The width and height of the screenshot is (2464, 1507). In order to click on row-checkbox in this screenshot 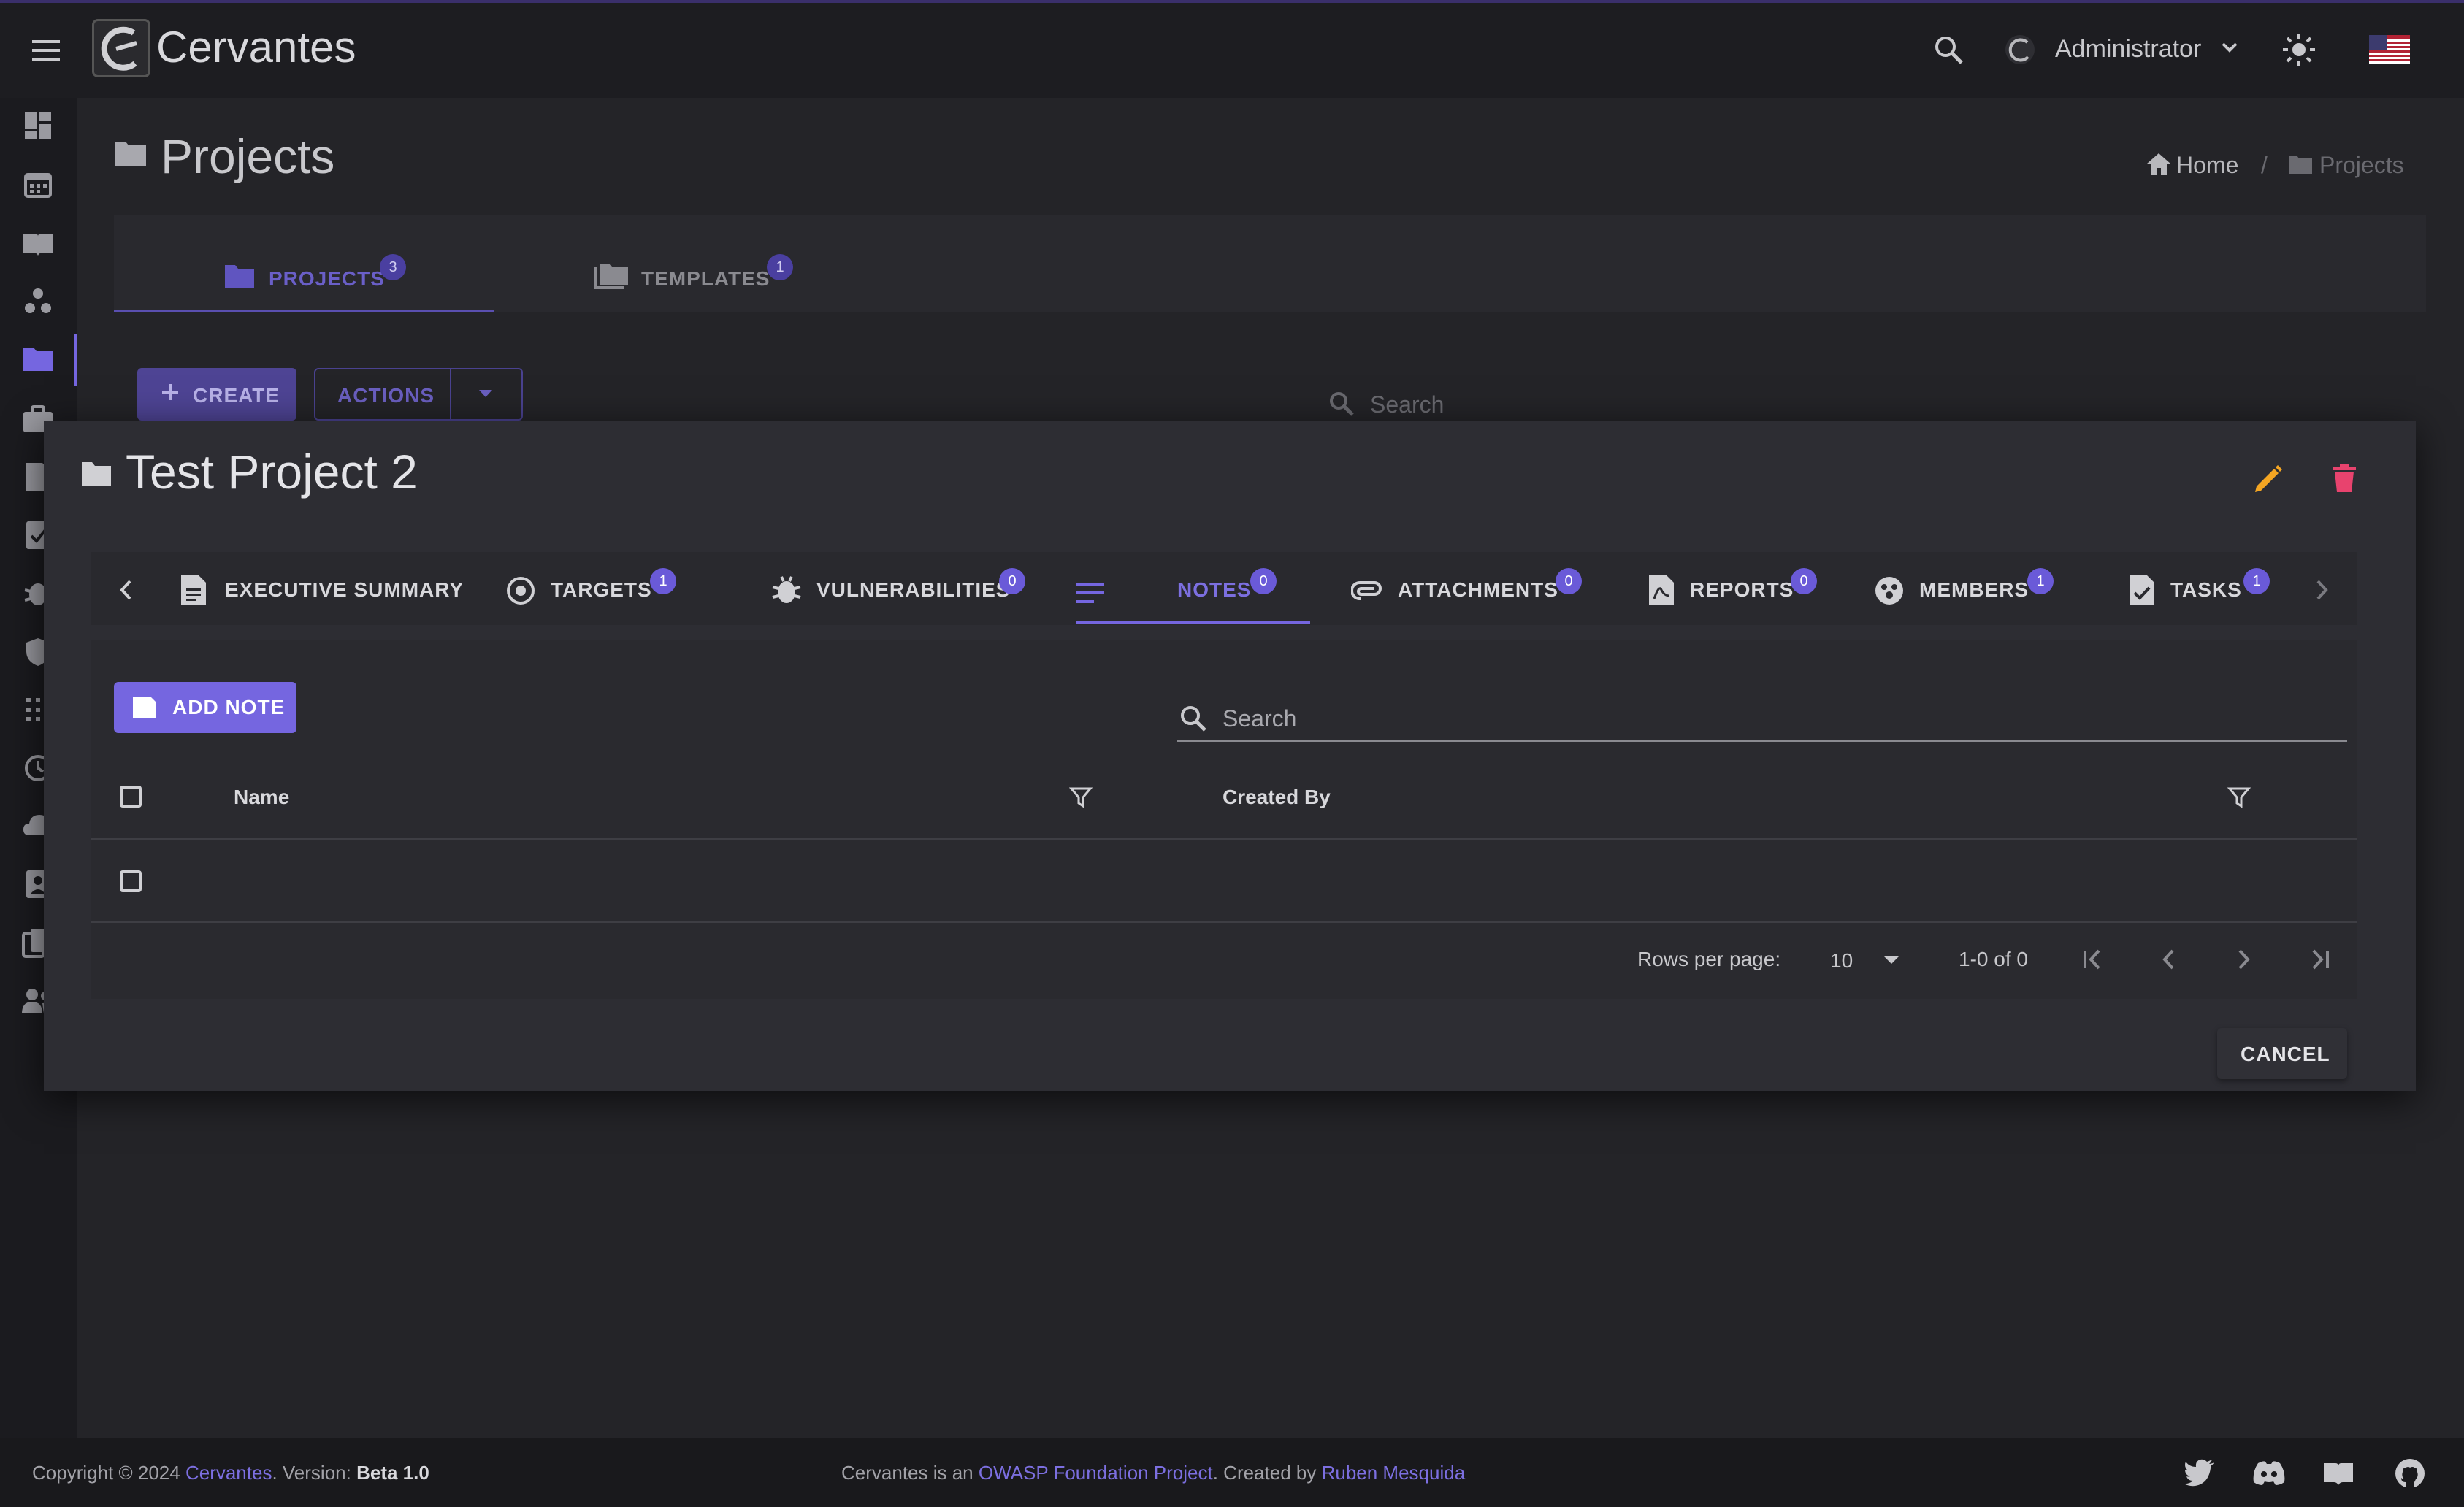, I will do `click(131, 881)`.